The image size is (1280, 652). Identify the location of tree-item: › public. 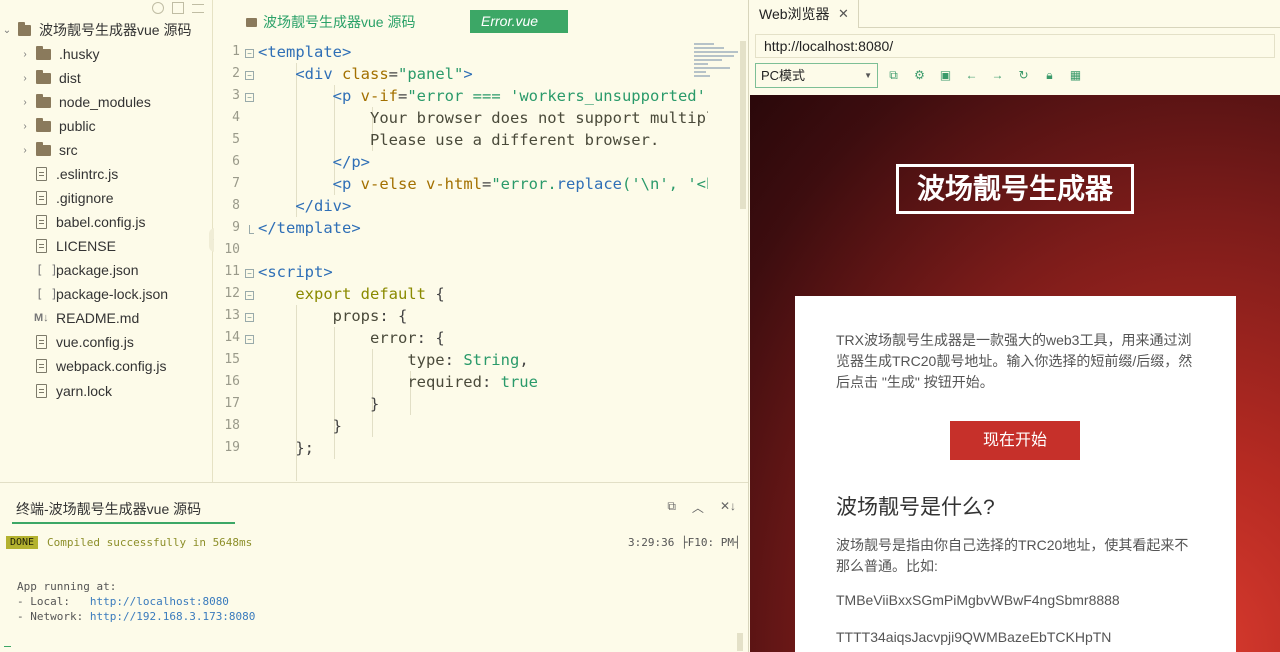
(106, 126).